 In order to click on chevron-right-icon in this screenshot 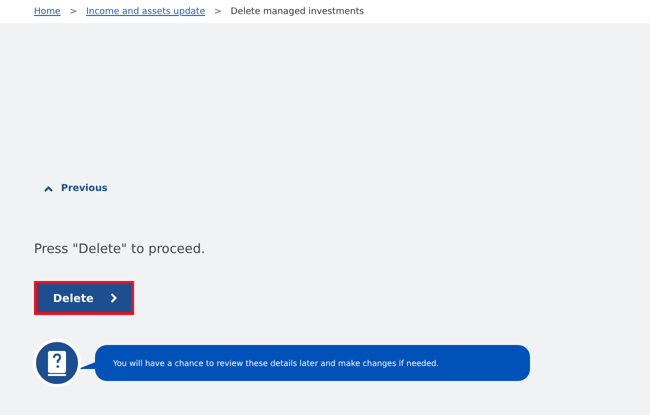, I will do `click(113, 298)`.